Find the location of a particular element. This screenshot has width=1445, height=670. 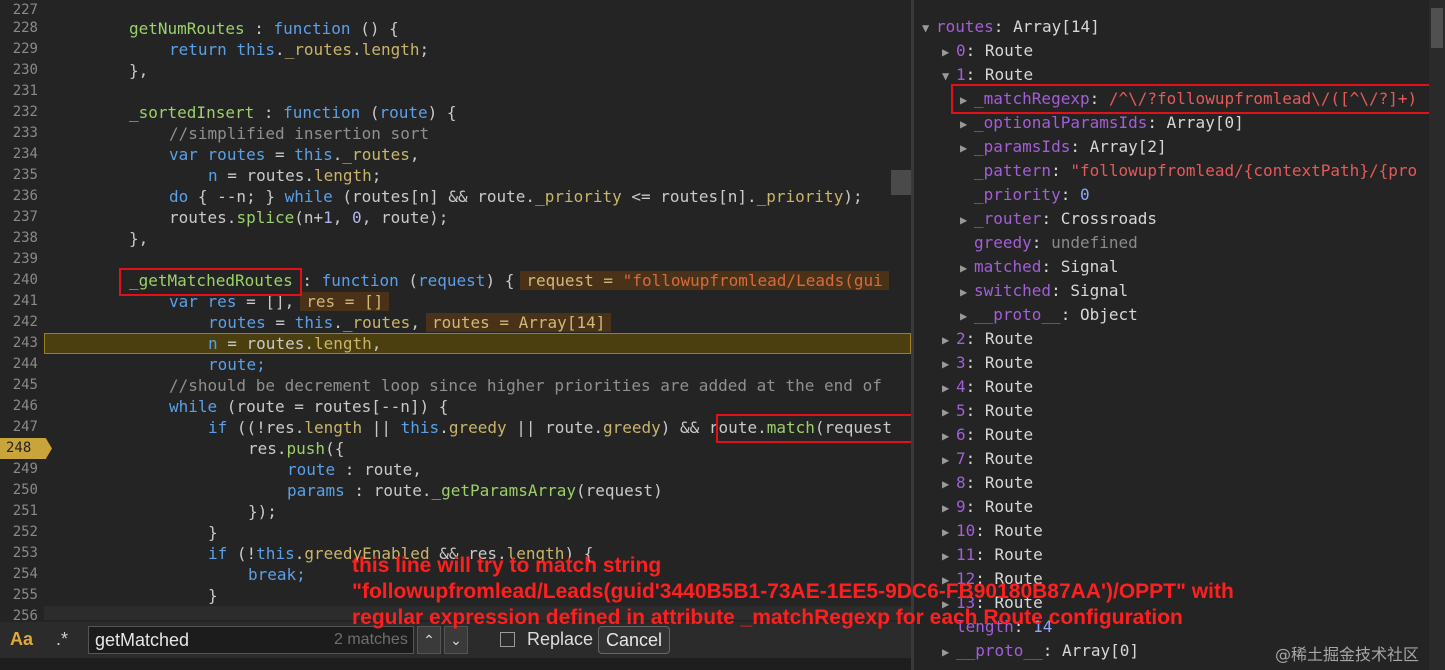

tree-row-switched: ▶ switched: Signal is located at coordinates (1044, 291).